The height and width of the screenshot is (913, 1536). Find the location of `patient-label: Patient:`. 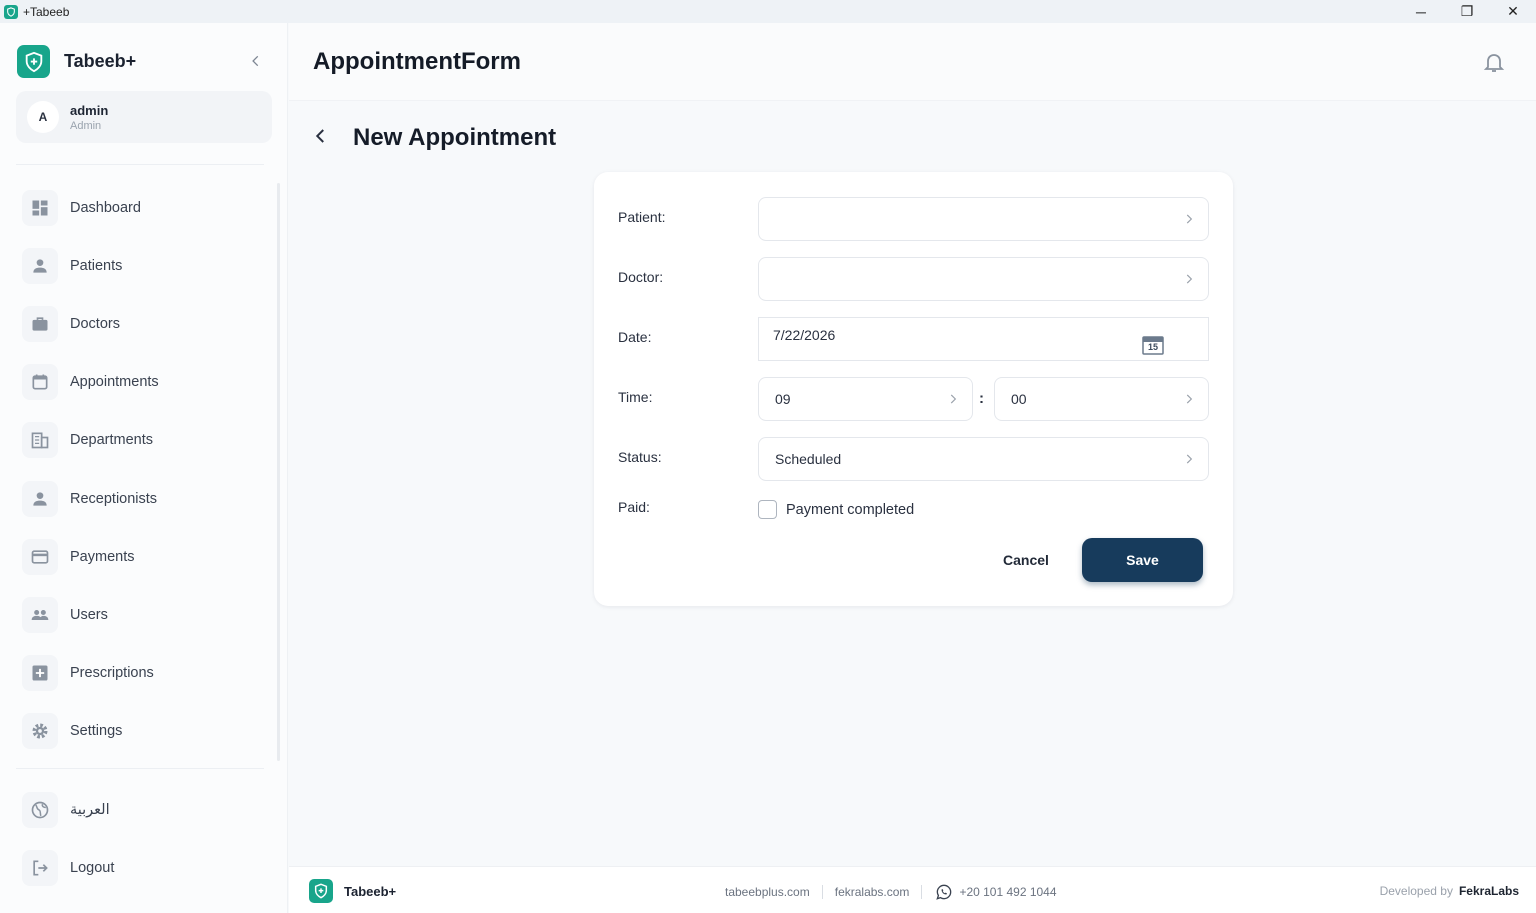

patient-label: Patient: is located at coordinates (642, 217).